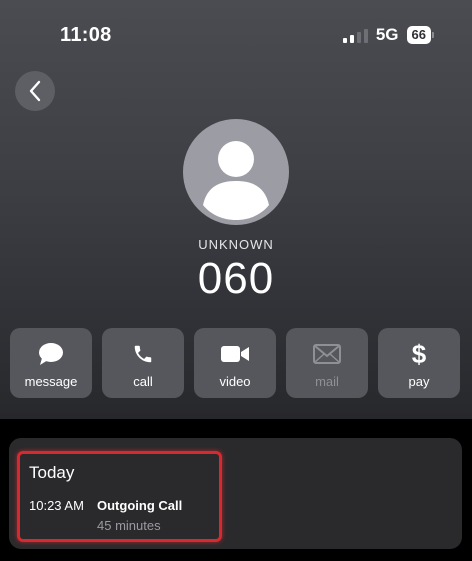 This screenshot has height=561, width=472. I want to click on message-bubble-icon, so click(51, 354).